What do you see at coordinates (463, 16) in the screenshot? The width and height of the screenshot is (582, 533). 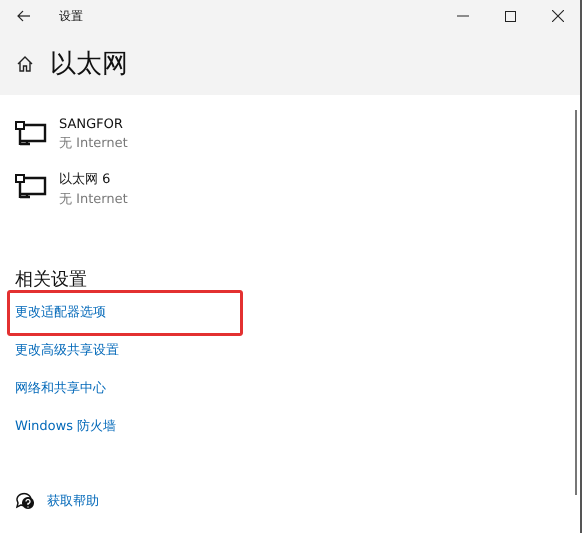 I see `minimize-icon` at bounding box center [463, 16].